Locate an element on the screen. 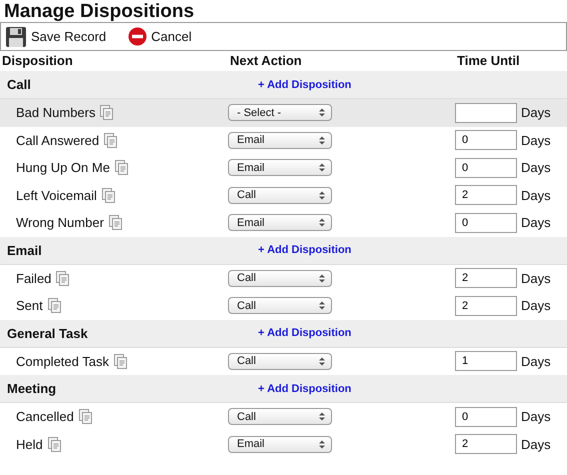 This screenshot has height=475, width=567. column-header: Time Until is located at coordinates (488, 61).